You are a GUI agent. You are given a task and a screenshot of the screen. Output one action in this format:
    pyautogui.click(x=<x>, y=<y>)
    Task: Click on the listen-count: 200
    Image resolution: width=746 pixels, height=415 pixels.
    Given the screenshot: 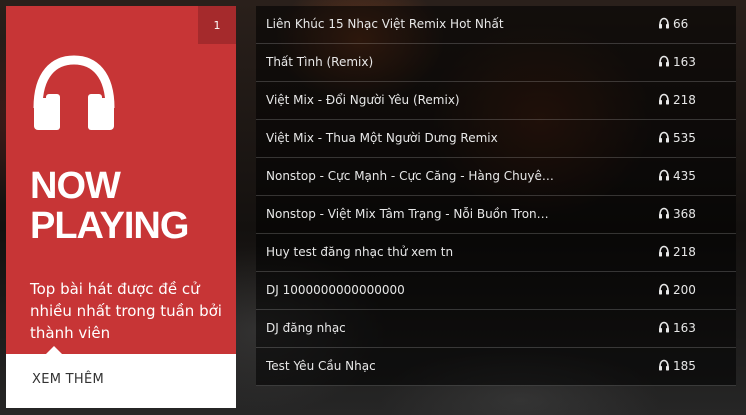 What is the action you would take?
    pyautogui.click(x=677, y=290)
    